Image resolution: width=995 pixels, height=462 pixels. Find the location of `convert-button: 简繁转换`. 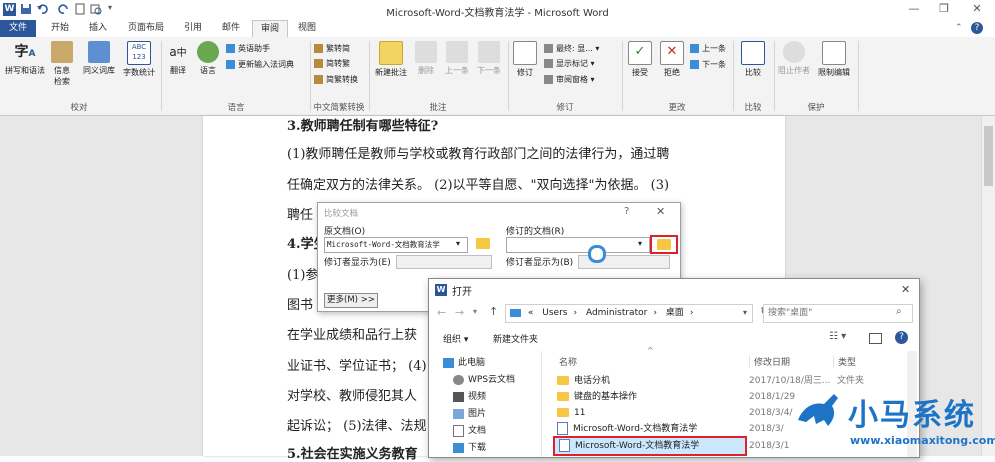

convert-button: 简繁转换 is located at coordinates (336, 80).